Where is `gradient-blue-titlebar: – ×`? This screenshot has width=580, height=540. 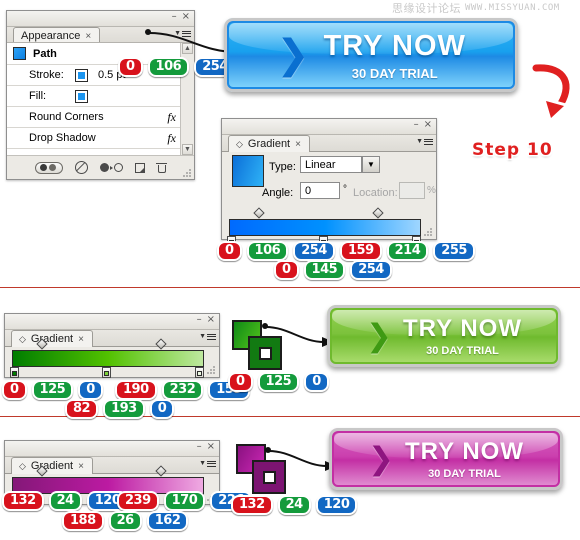 gradient-blue-titlebar: – × is located at coordinates (329, 127).